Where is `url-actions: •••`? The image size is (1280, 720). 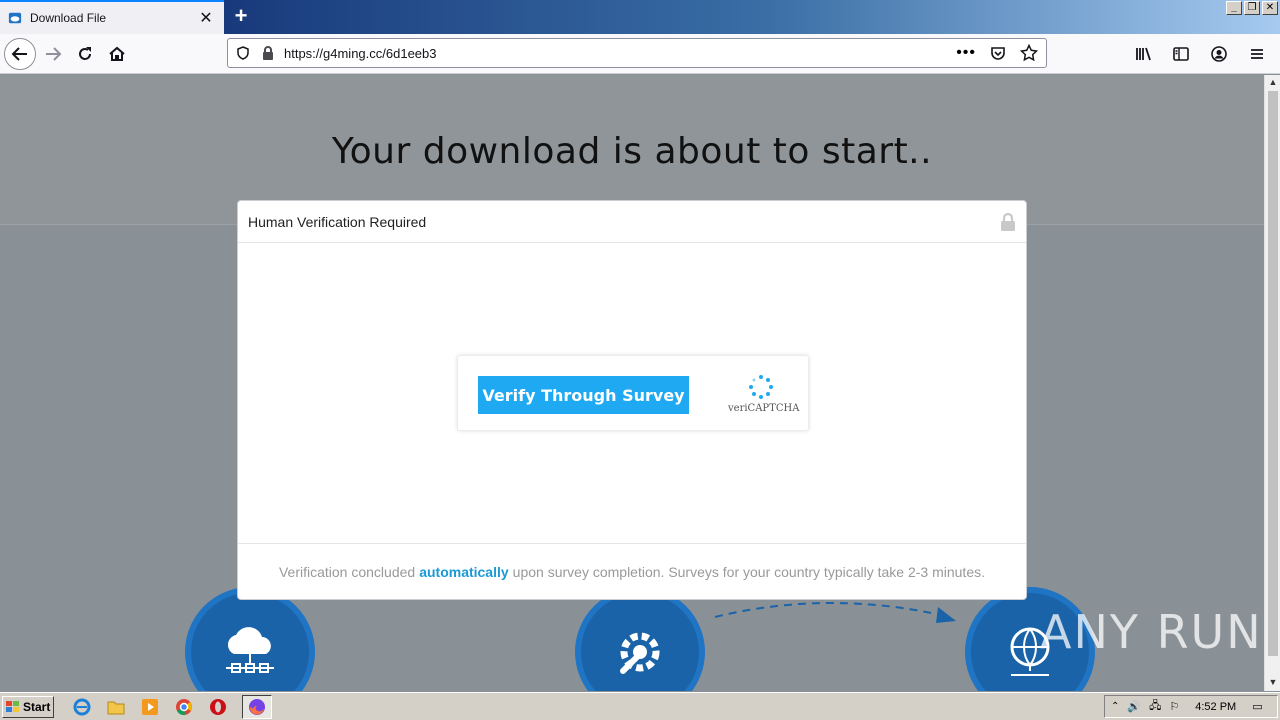 url-actions: ••• is located at coordinates (997, 53).